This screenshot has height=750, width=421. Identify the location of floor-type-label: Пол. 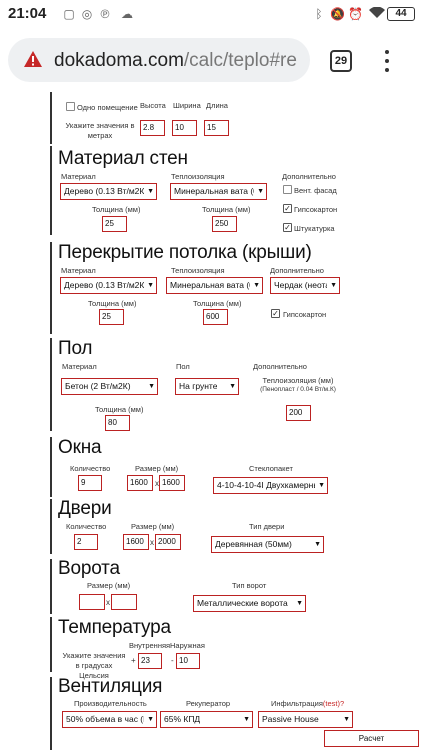
(183, 366).